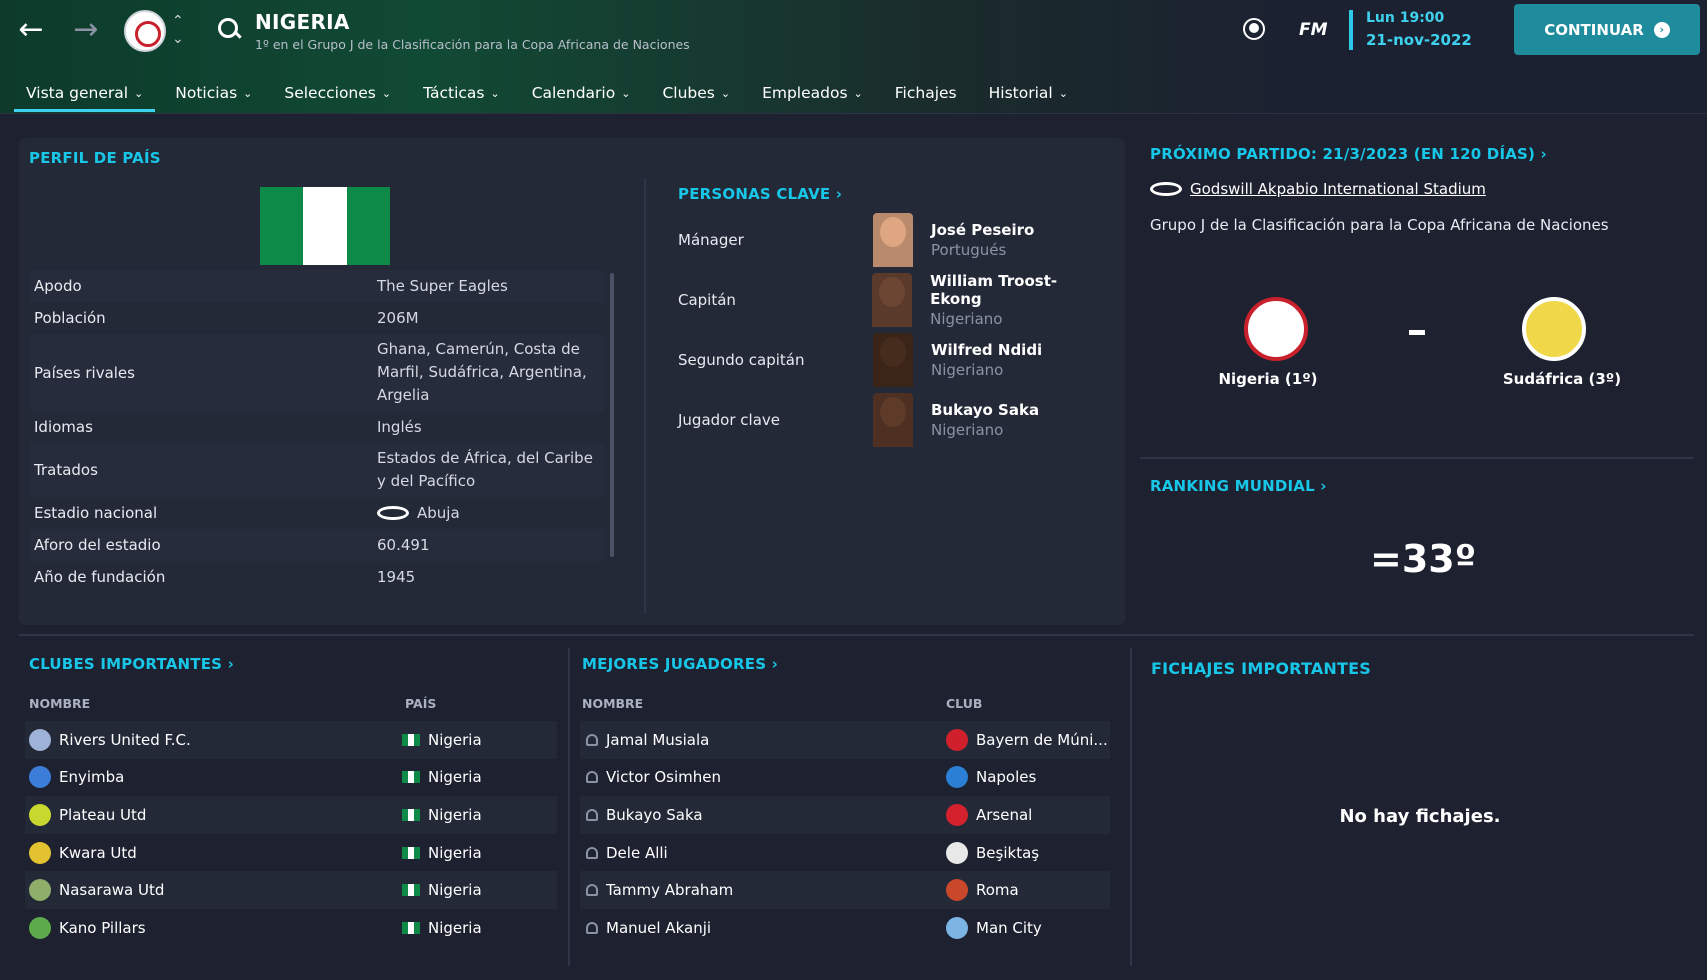  Describe the element at coordinates (1423, 559) in the screenshot. I see `ranking-value: =33º` at that location.